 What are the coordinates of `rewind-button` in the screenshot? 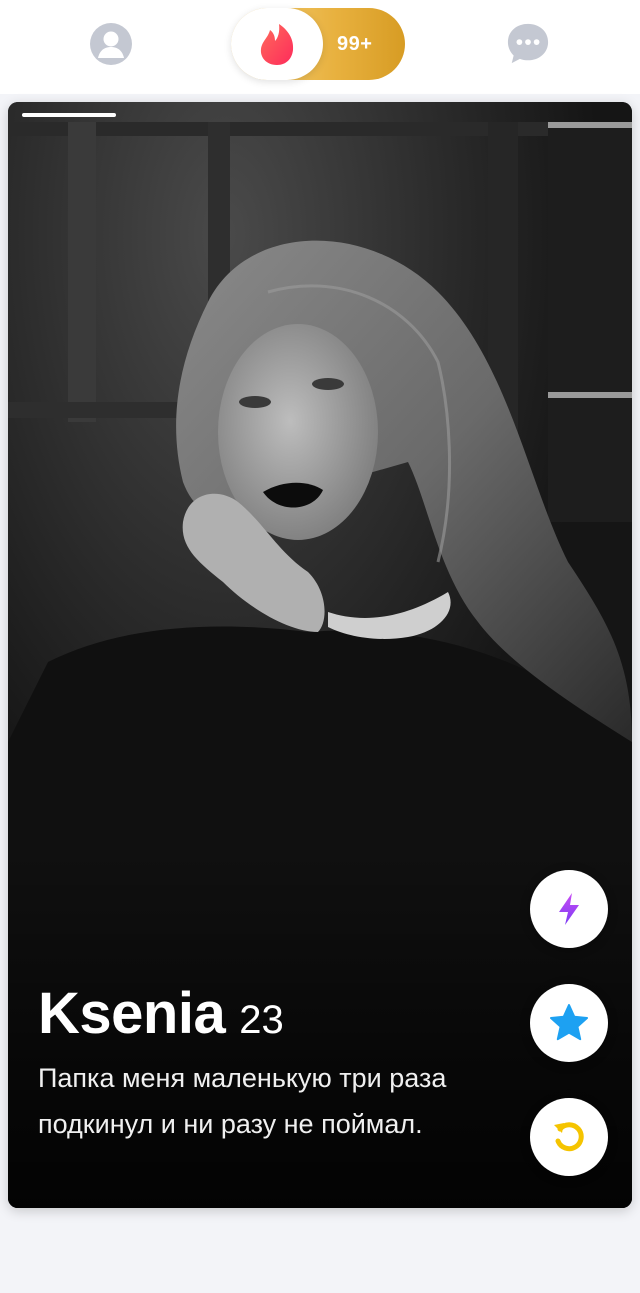 It's located at (569, 1137).